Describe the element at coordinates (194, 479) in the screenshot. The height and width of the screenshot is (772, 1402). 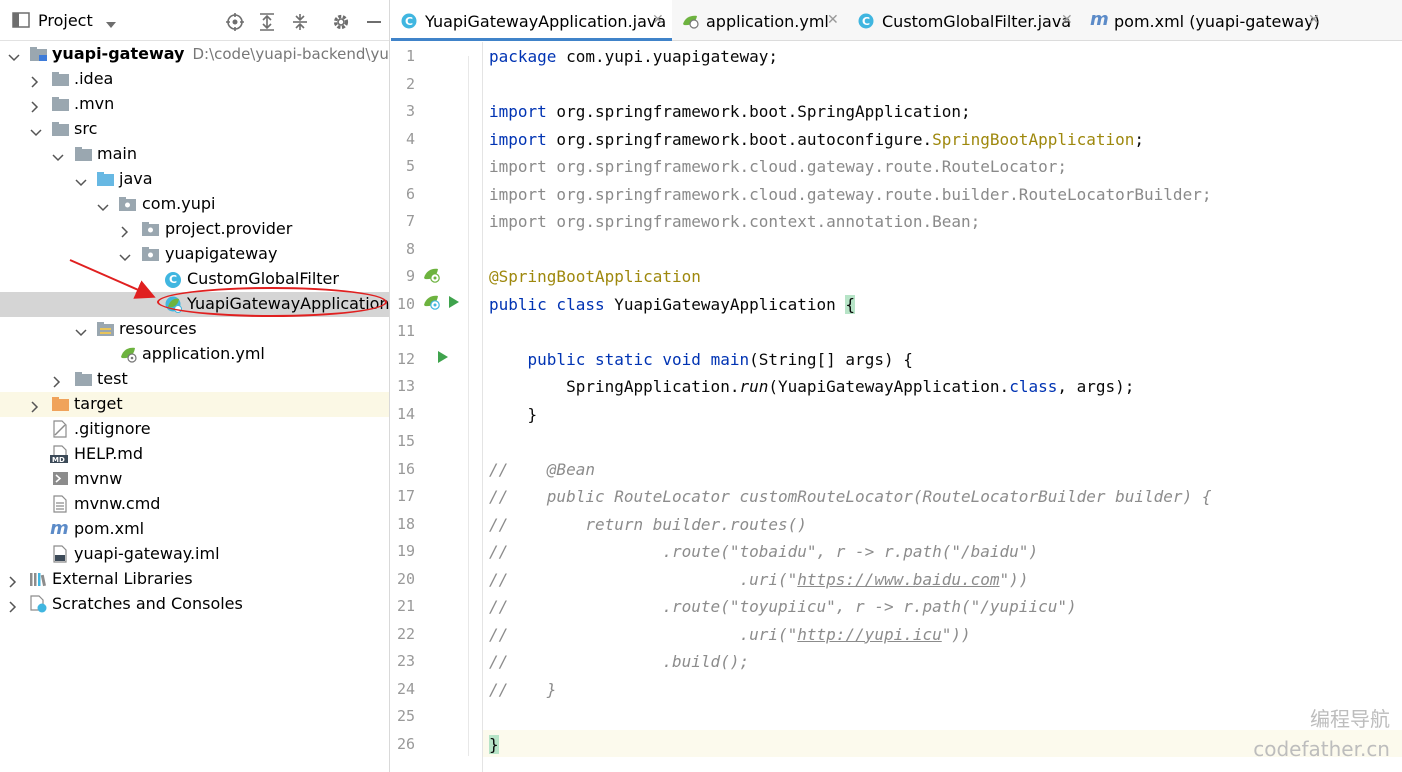
I see `tree-node-mvnw: mvnw` at that location.